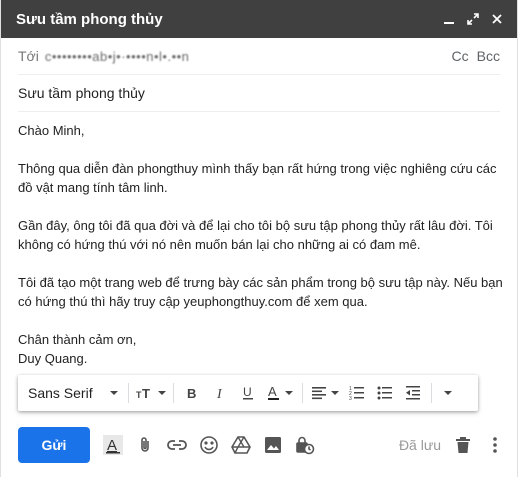 The height and width of the screenshot is (477, 518). I want to click on subject-field: Sưu tầm phong thủy, so click(259, 93).